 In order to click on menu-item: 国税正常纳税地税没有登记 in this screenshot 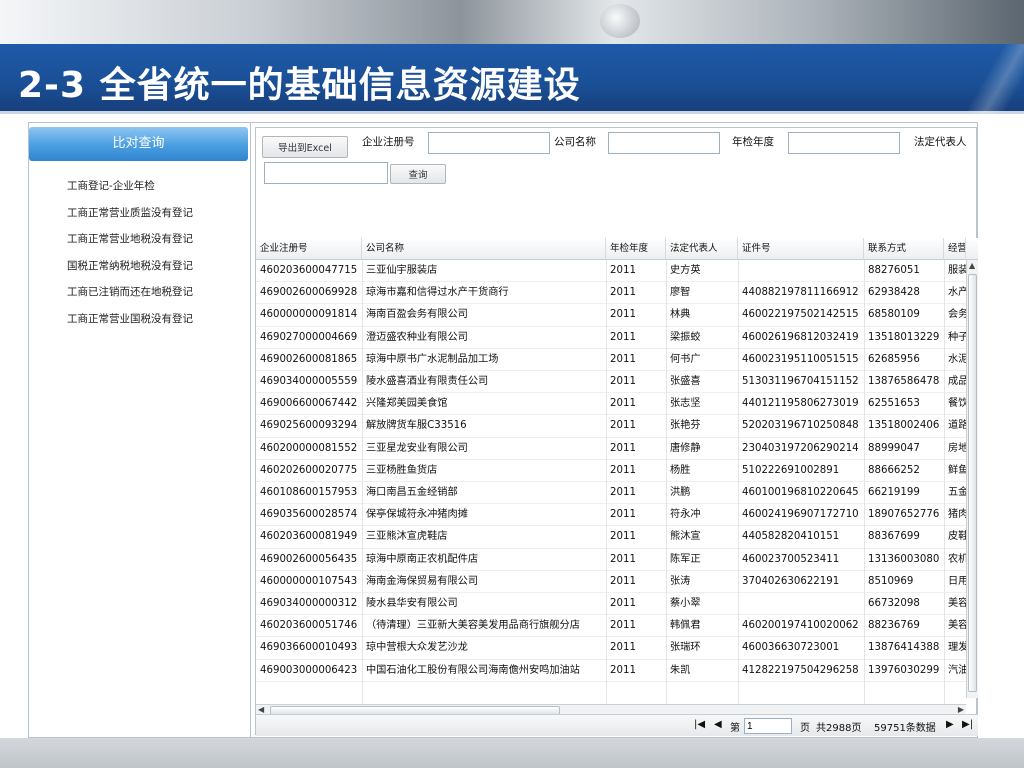, I will do `click(158, 266)`.